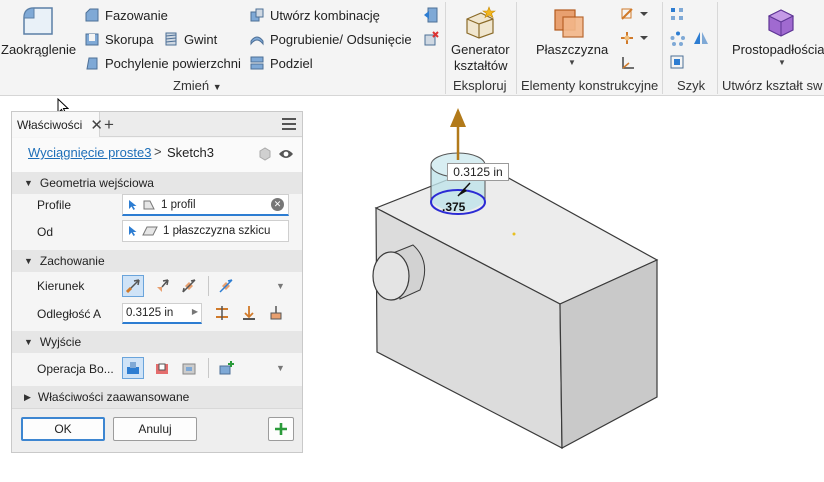  I want to click on add-tab-icon: +, so click(109, 125).